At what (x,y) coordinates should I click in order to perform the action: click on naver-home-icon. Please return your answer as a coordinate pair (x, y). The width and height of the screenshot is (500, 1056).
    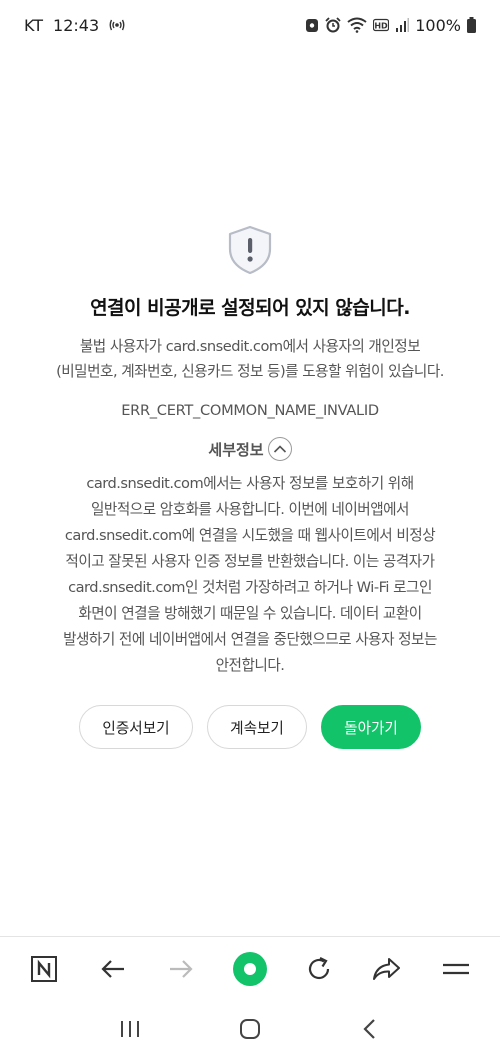
    Looking at the image, I should click on (44, 969).